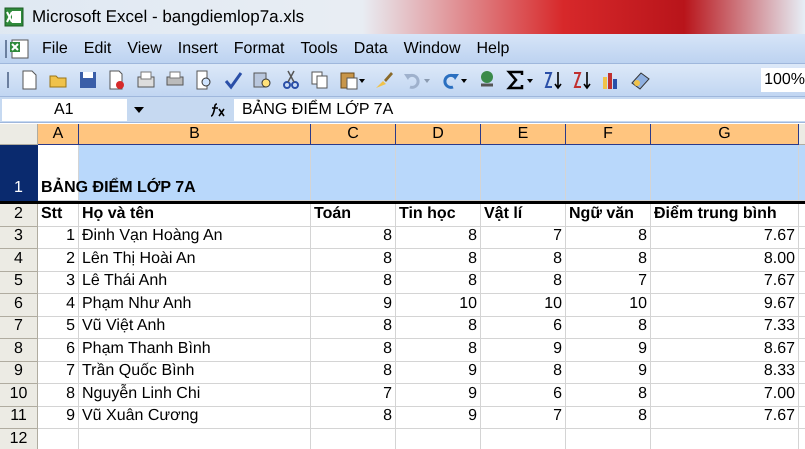  I want to click on save-icon, so click(88, 80).